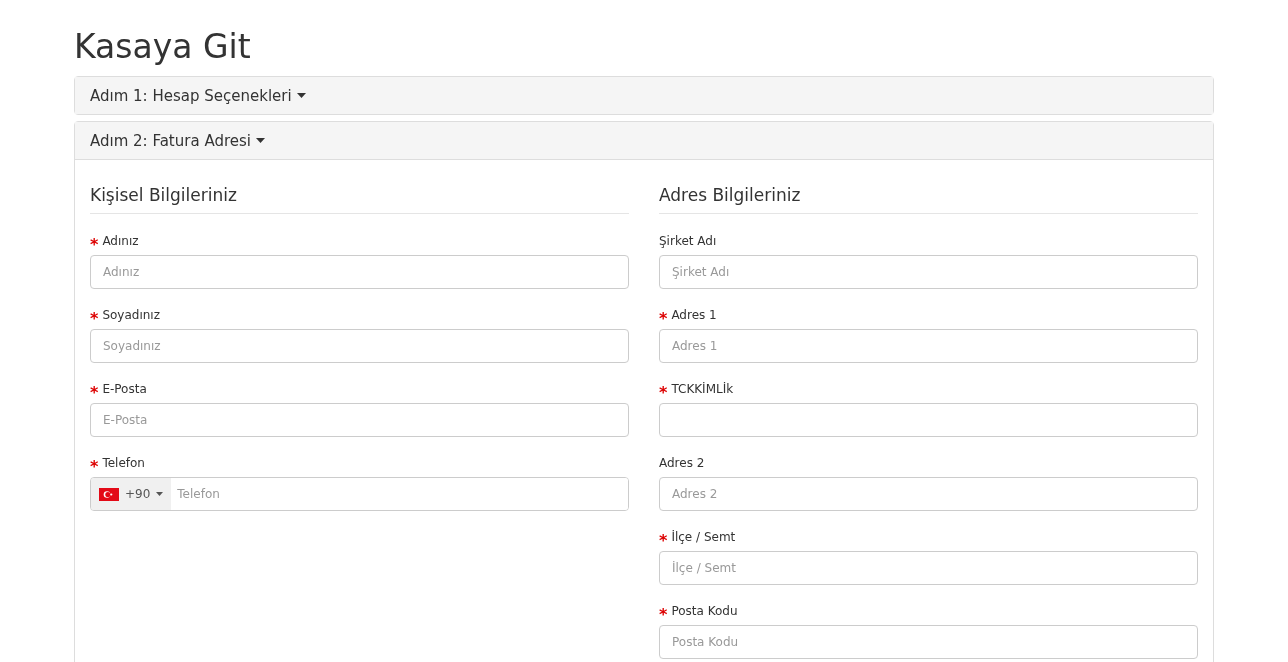 The height and width of the screenshot is (662, 1288). I want to click on input-field: Adres 2, so click(928, 494).